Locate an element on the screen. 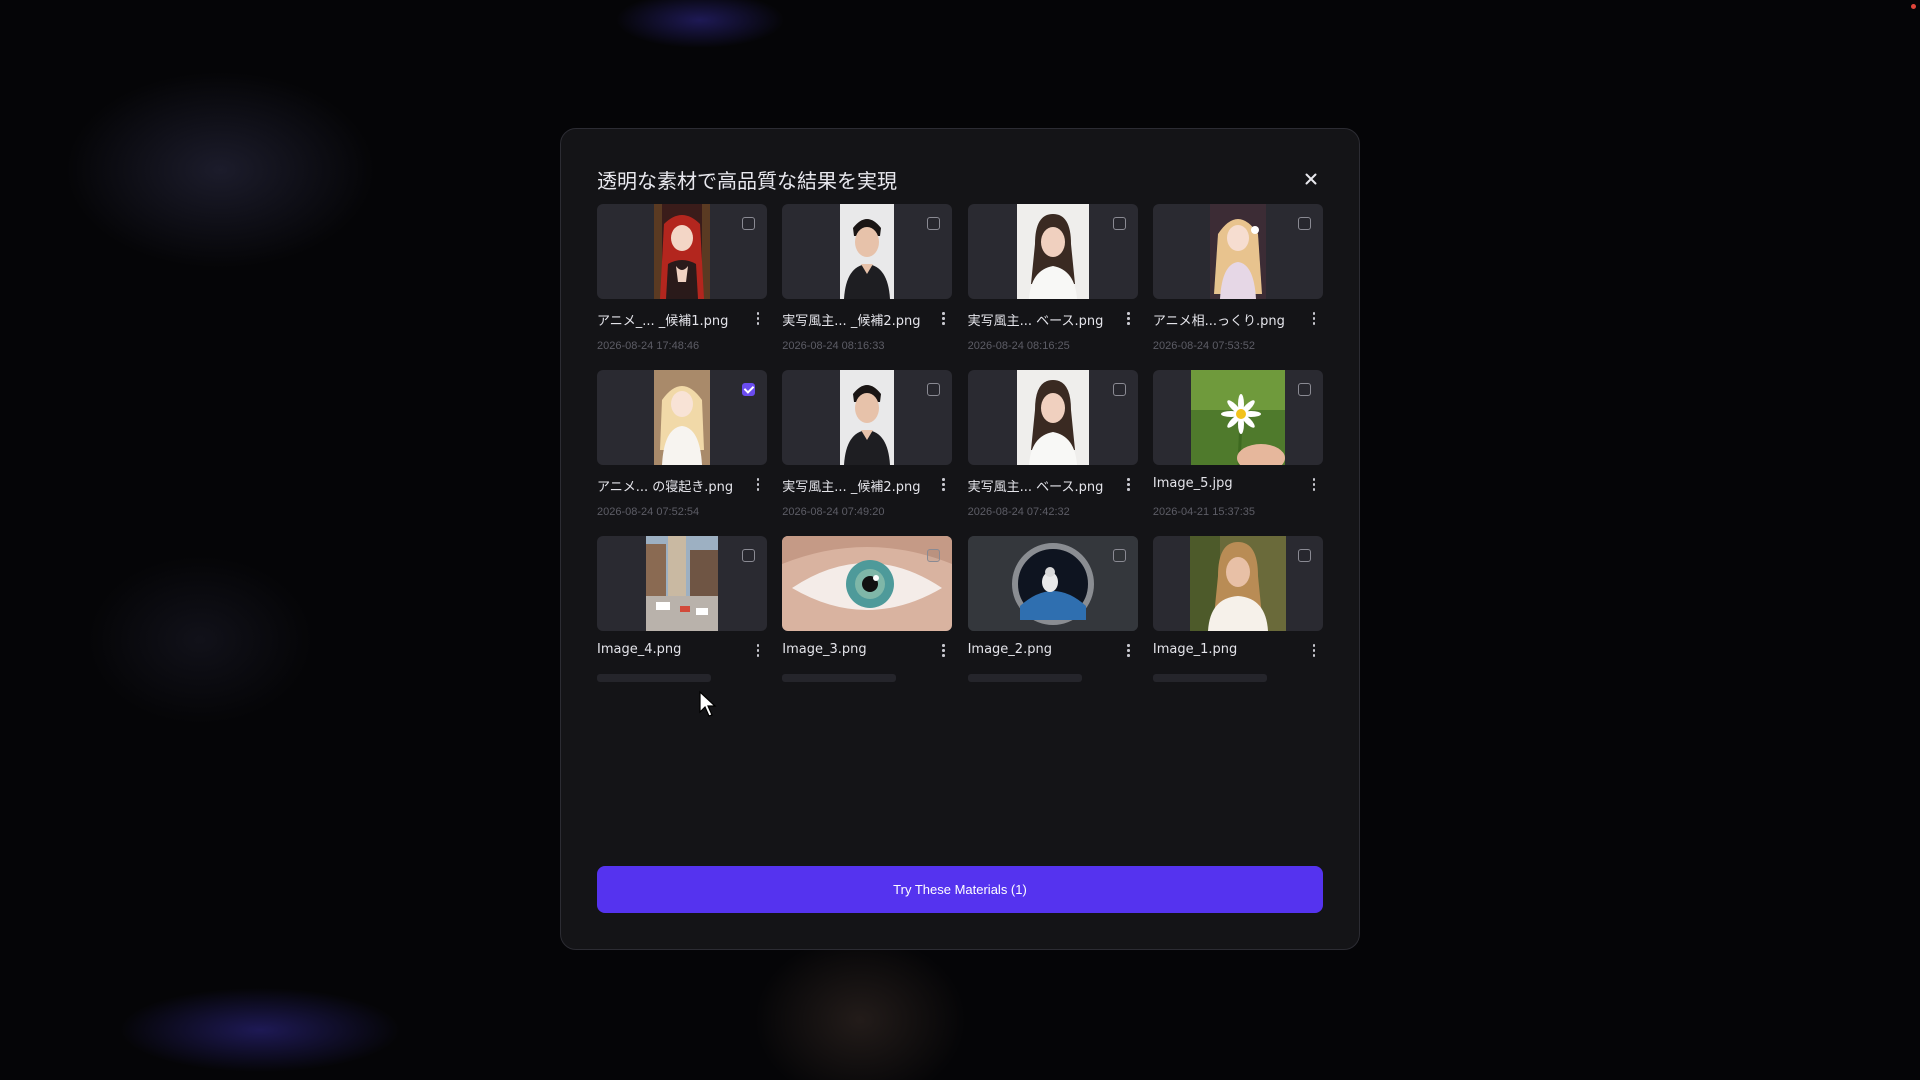 The height and width of the screenshot is (1080, 1920). recording-indicator-icon is located at coordinates (1913, 6).